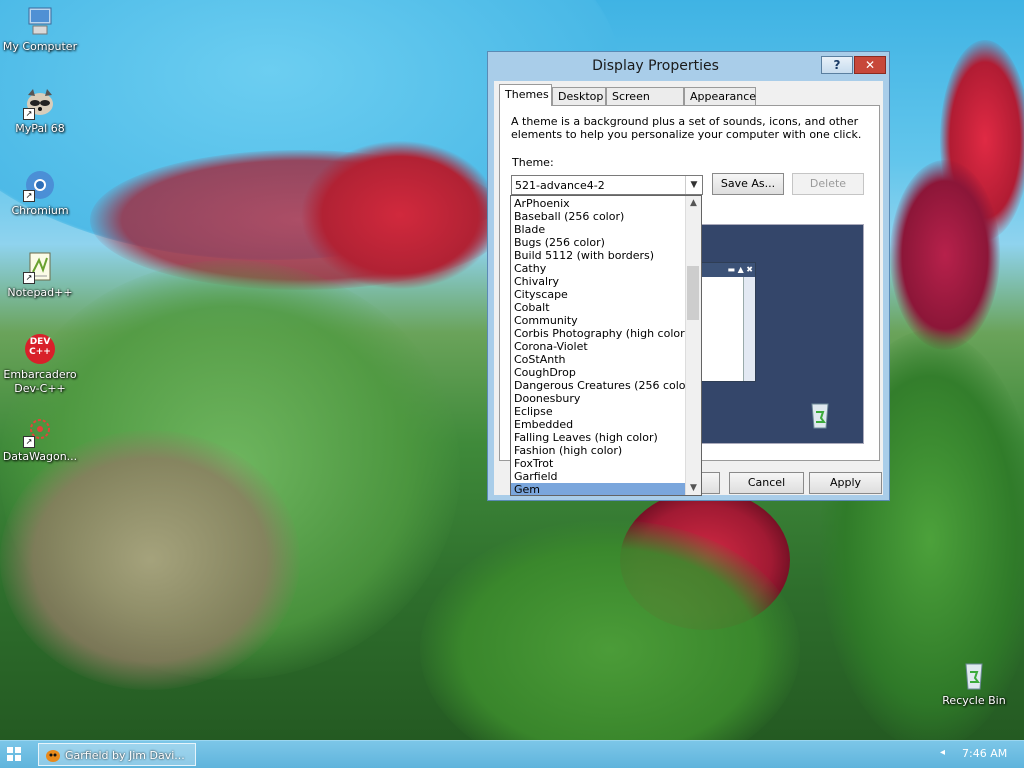 The image size is (1024, 768). What do you see at coordinates (607, 185) in the screenshot?
I see `theme-select: 521-advance4-2 ▼` at bounding box center [607, 185].